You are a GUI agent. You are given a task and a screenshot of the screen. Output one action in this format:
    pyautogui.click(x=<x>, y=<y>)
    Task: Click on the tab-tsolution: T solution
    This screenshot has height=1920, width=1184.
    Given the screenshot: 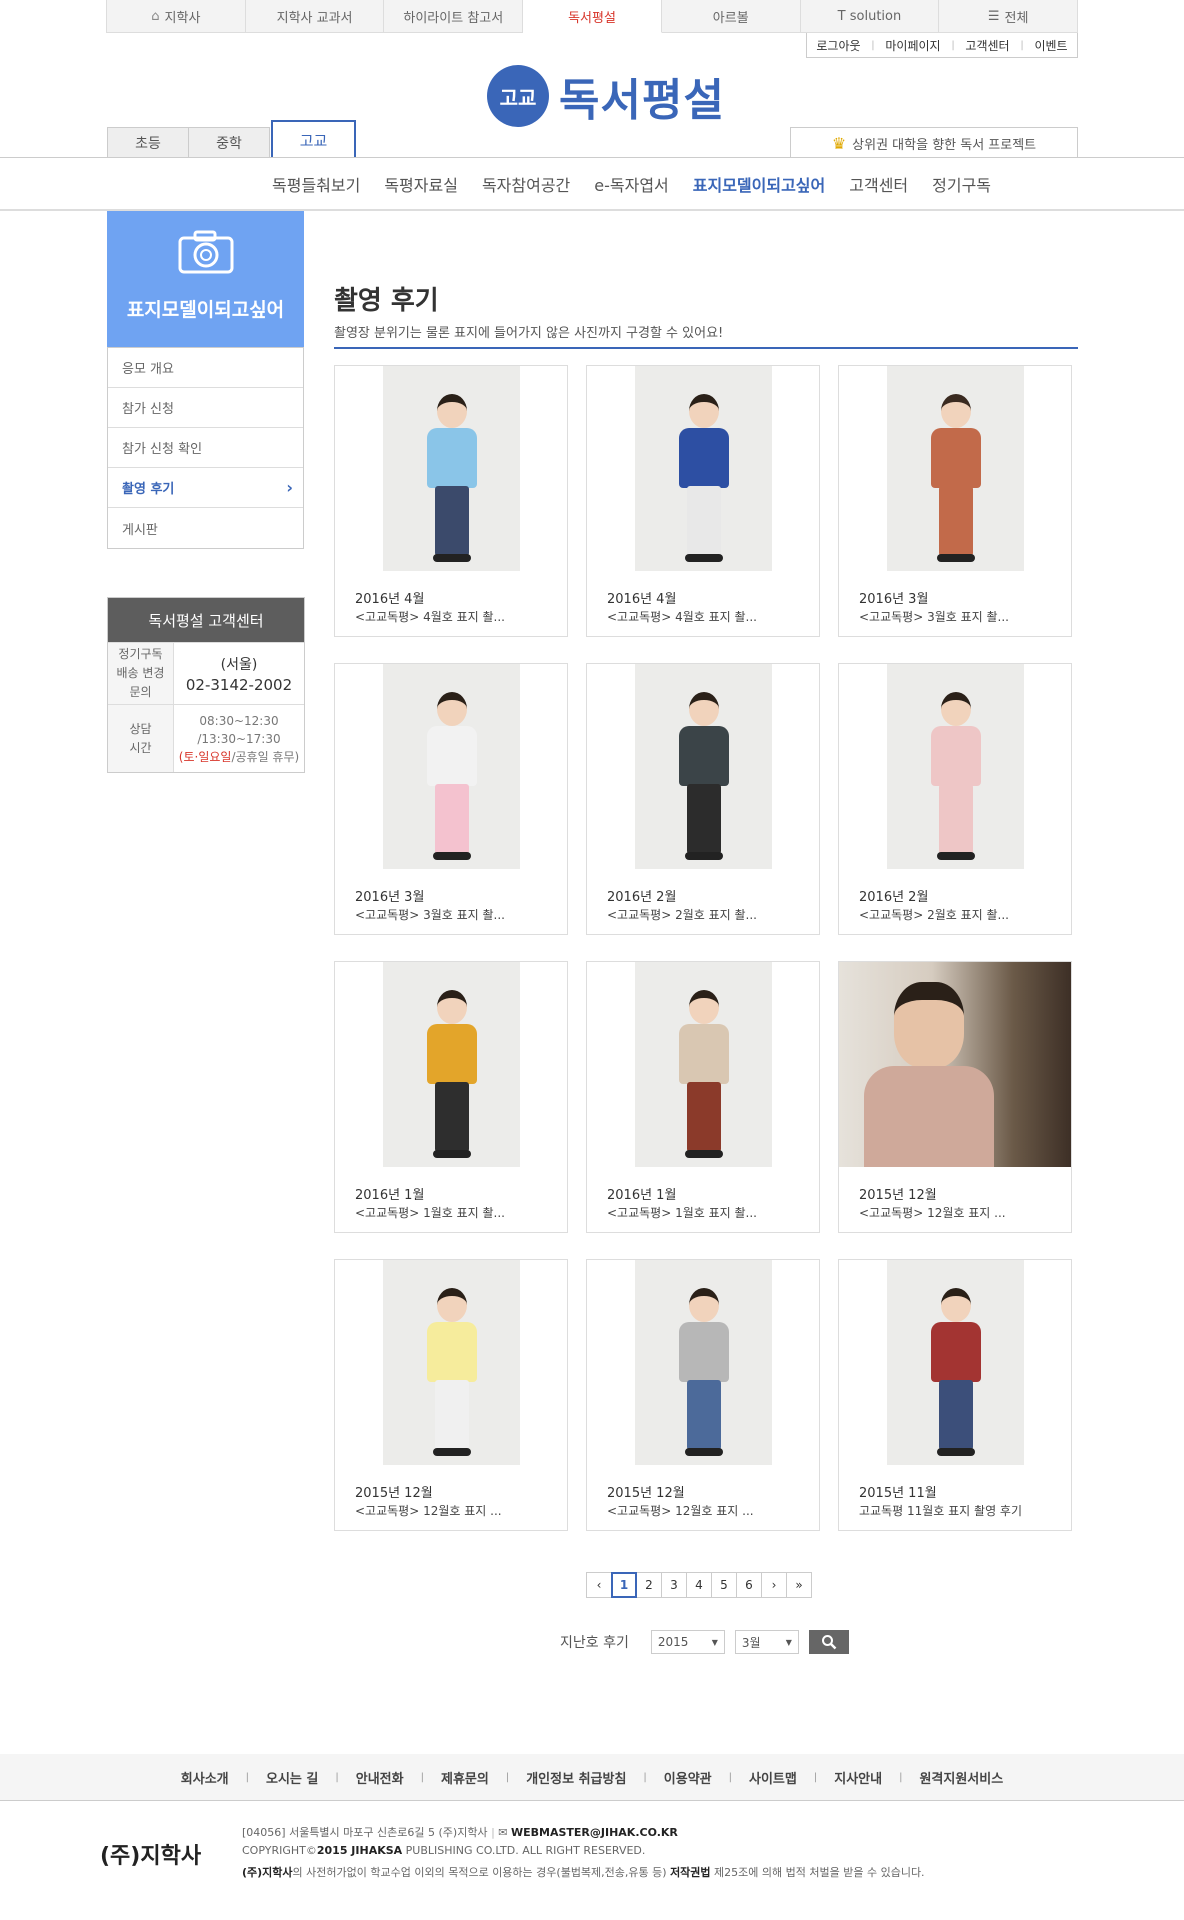 What is the action you would take?
    pyautogui.click(x=870, y=16)
    